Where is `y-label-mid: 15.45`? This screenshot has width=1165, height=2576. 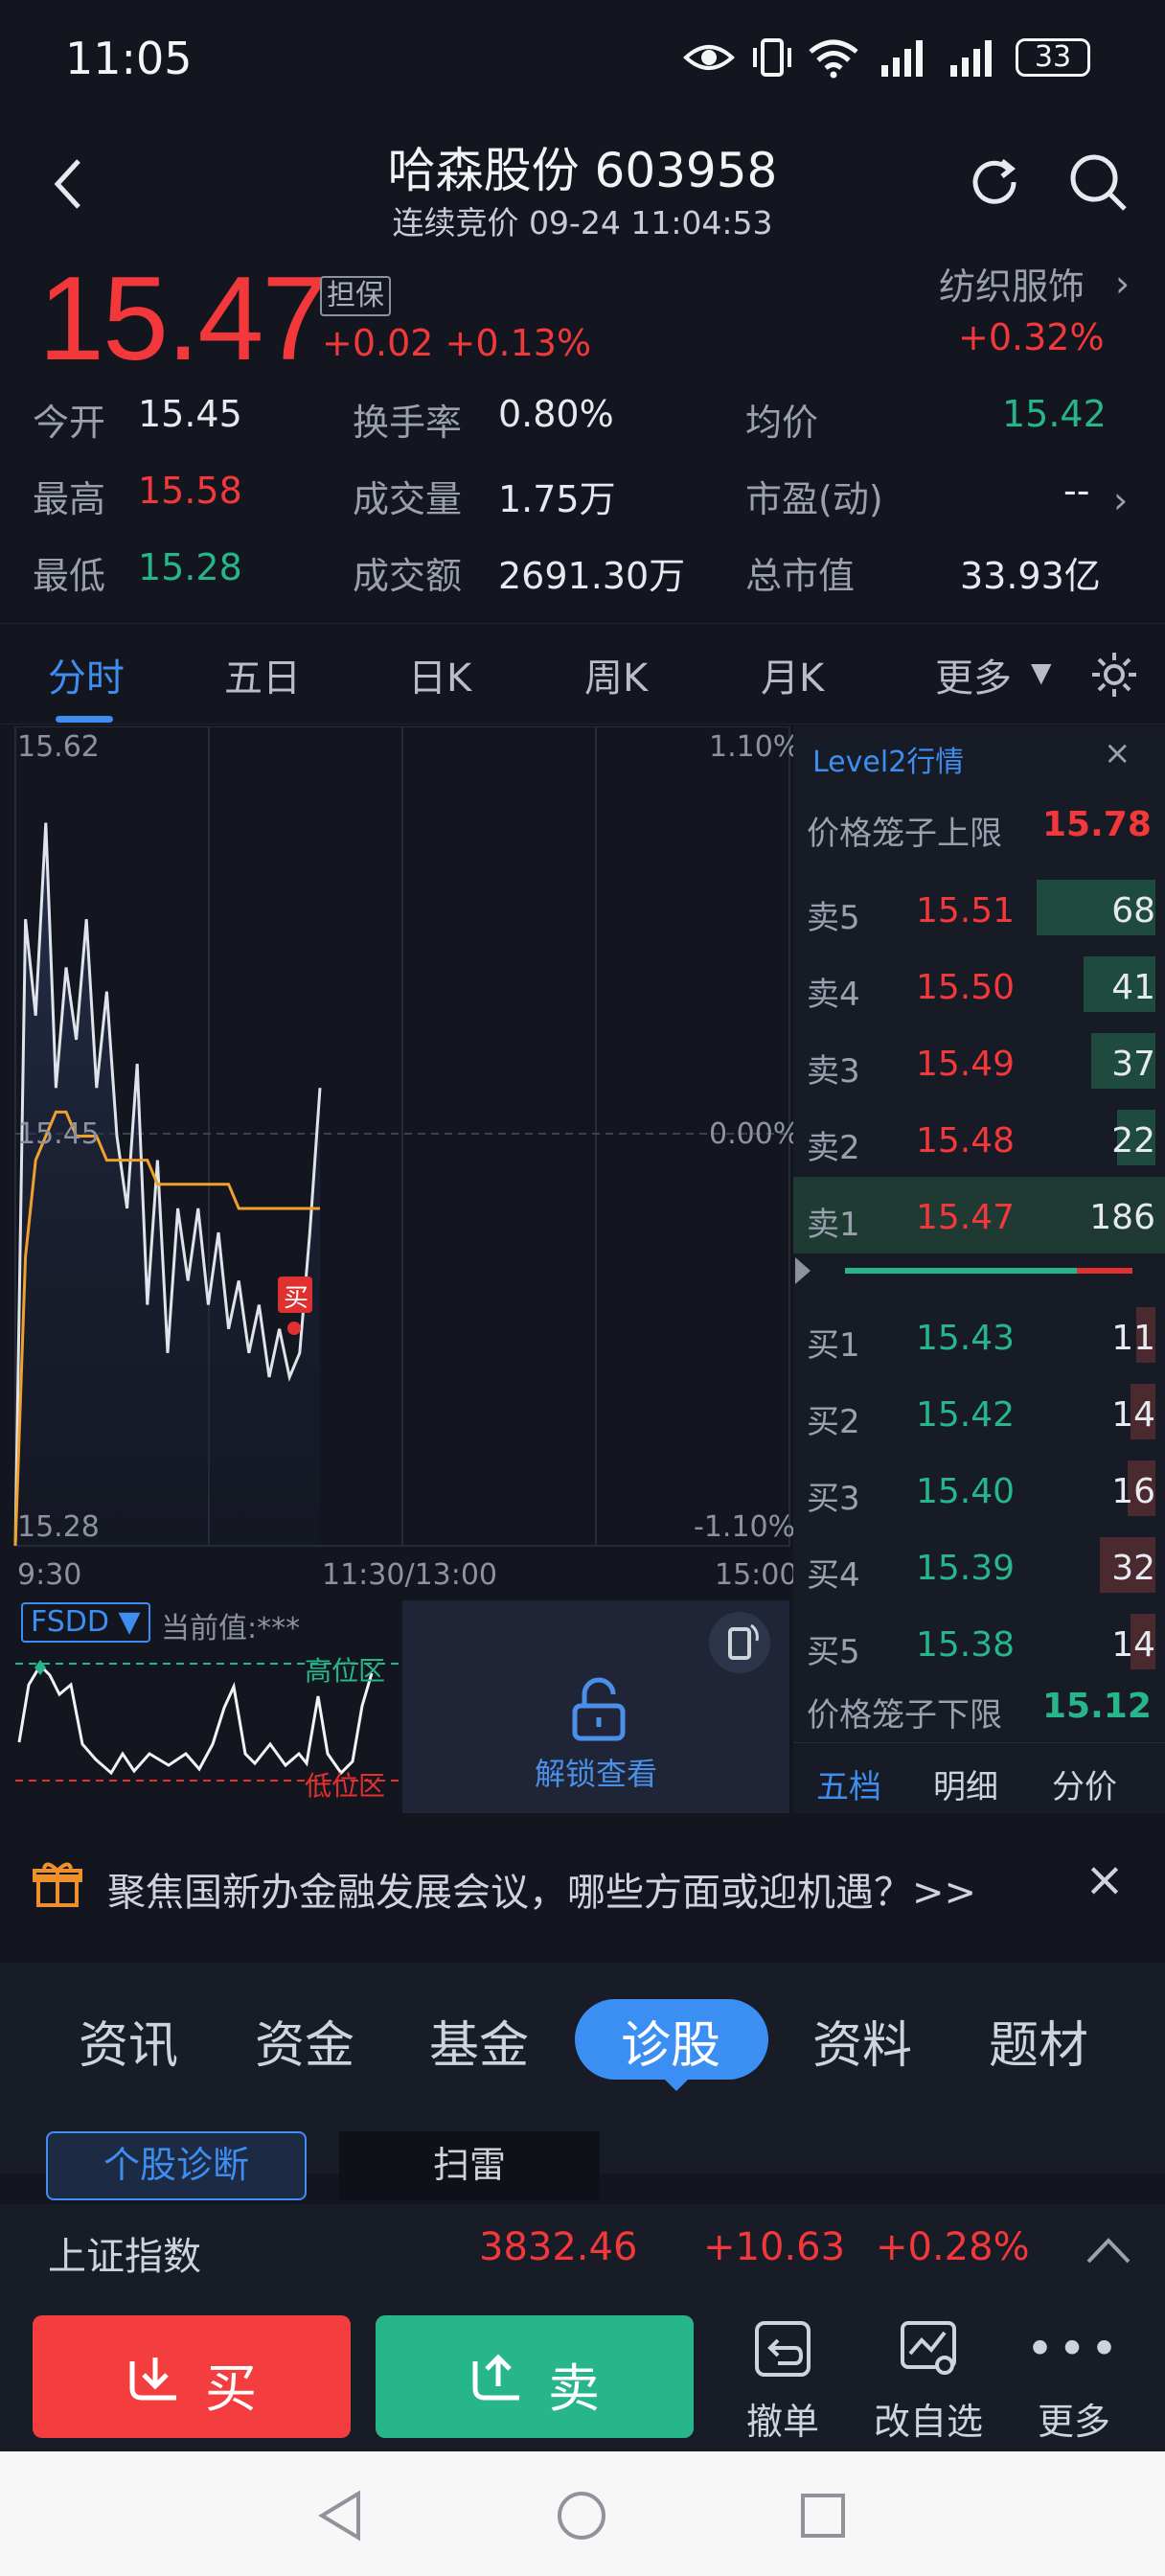
y-label-mid: 15.45 is located at coordinates (58, 1134).